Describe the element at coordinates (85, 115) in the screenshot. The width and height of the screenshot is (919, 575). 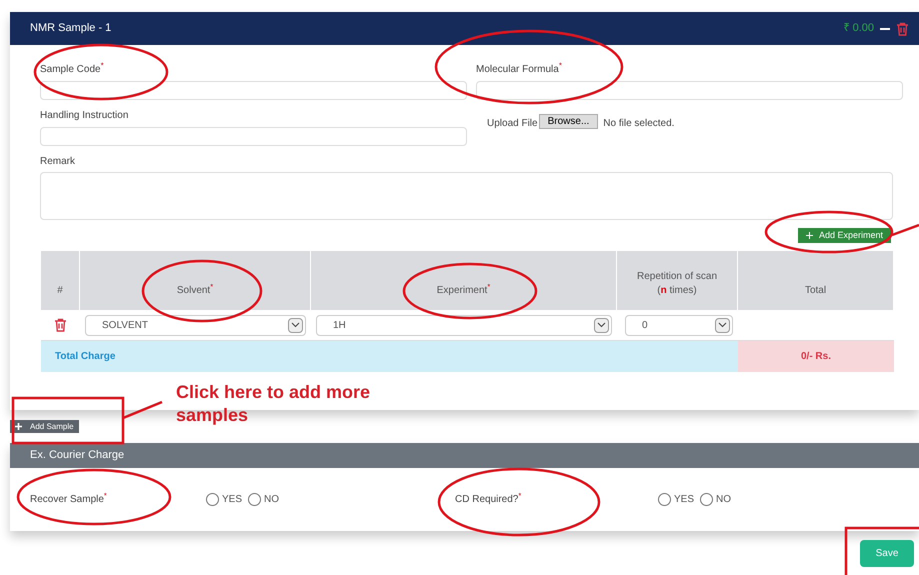
I see `field-label: Handling Instruction` at that location.